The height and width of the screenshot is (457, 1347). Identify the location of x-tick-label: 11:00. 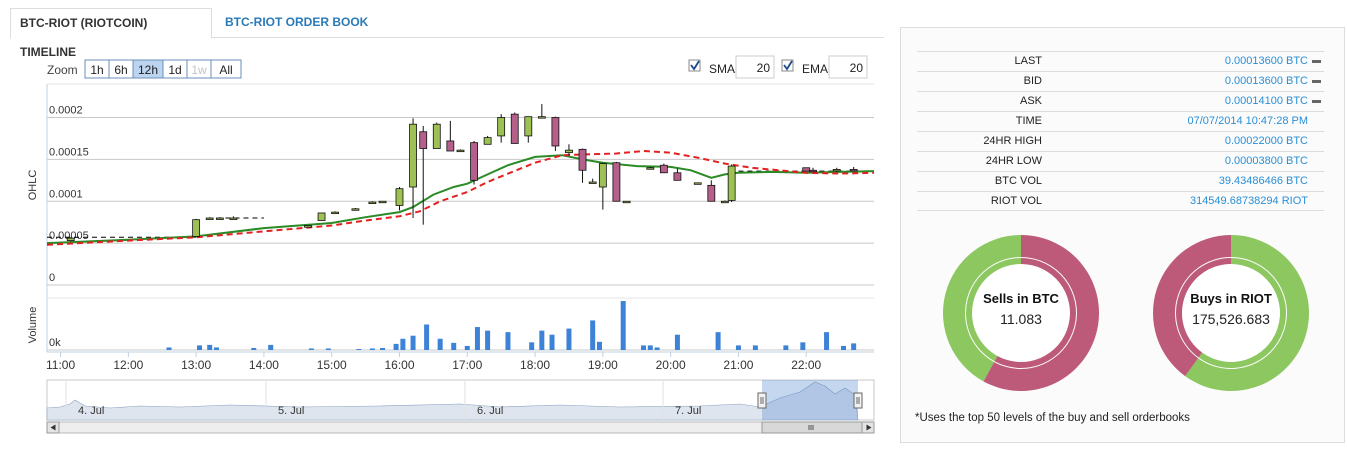
(60, 365).